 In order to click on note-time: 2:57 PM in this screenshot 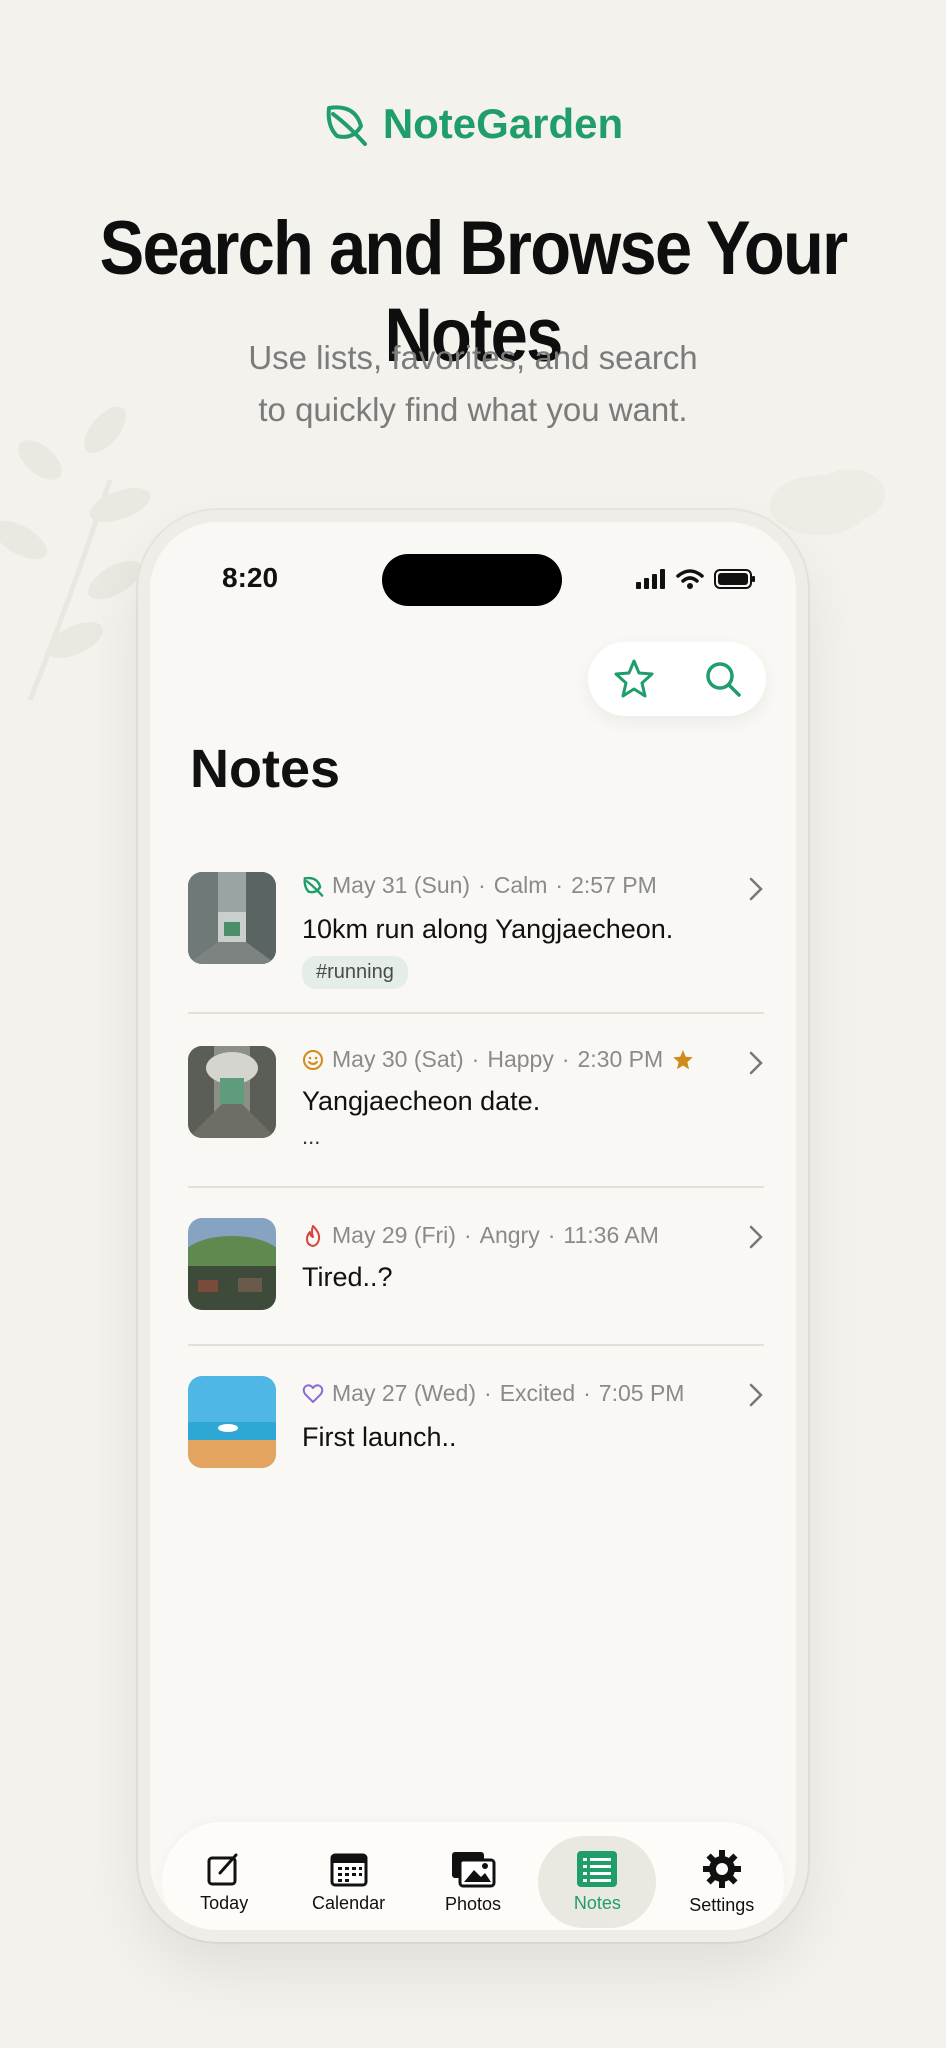, I will do `click(614, 885)`.